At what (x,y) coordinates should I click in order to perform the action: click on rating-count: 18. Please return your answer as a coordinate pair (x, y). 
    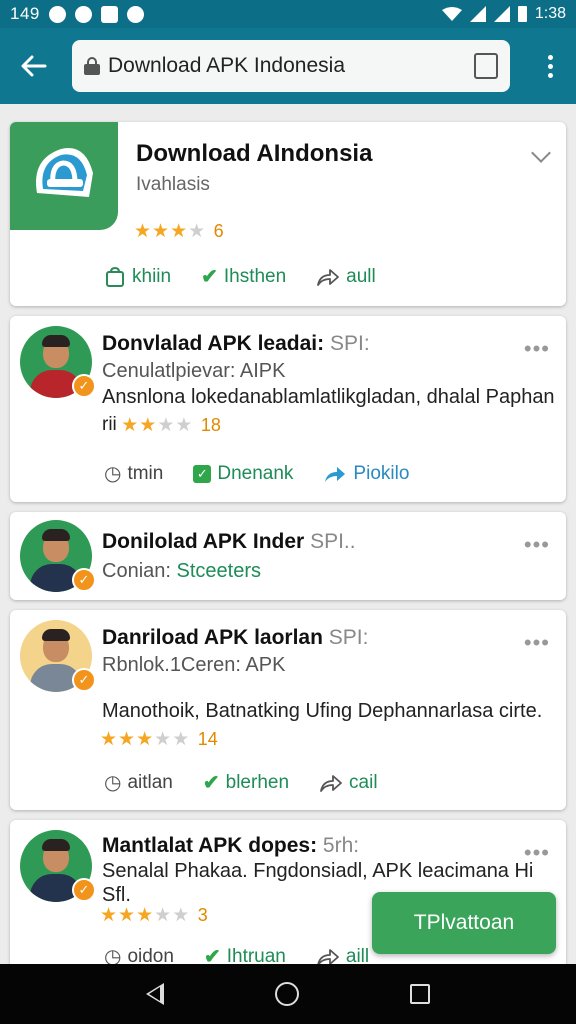
    Looking at the image, I should click on (210, 425).